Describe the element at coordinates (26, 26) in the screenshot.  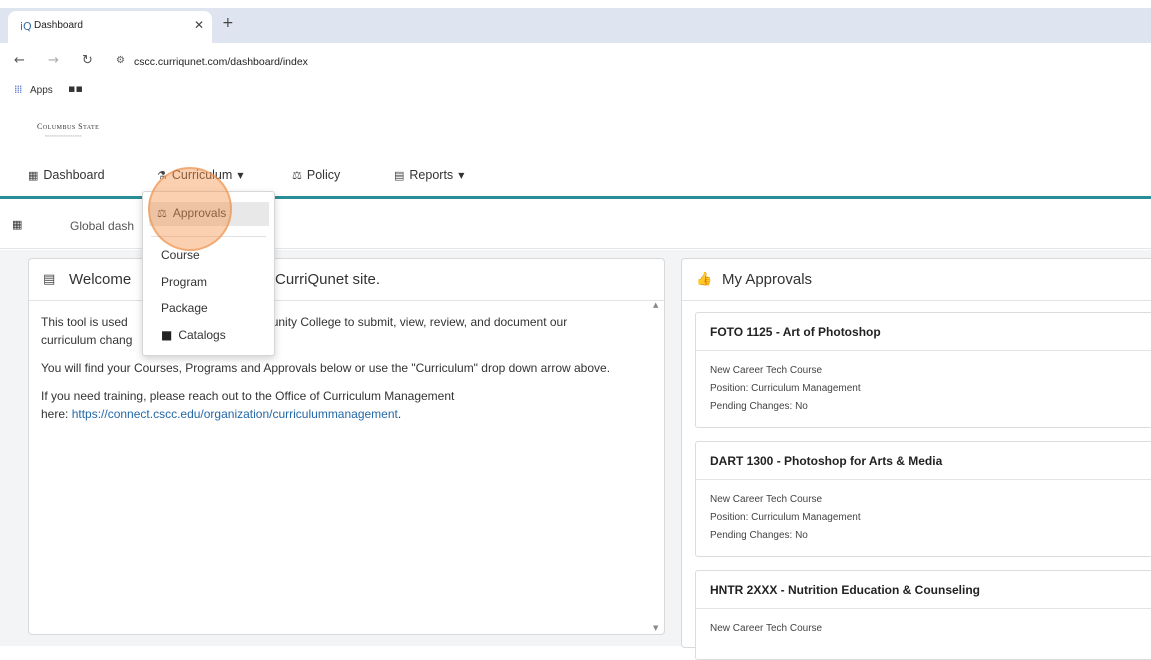
I see `favicon-icon: iQ` at that location.